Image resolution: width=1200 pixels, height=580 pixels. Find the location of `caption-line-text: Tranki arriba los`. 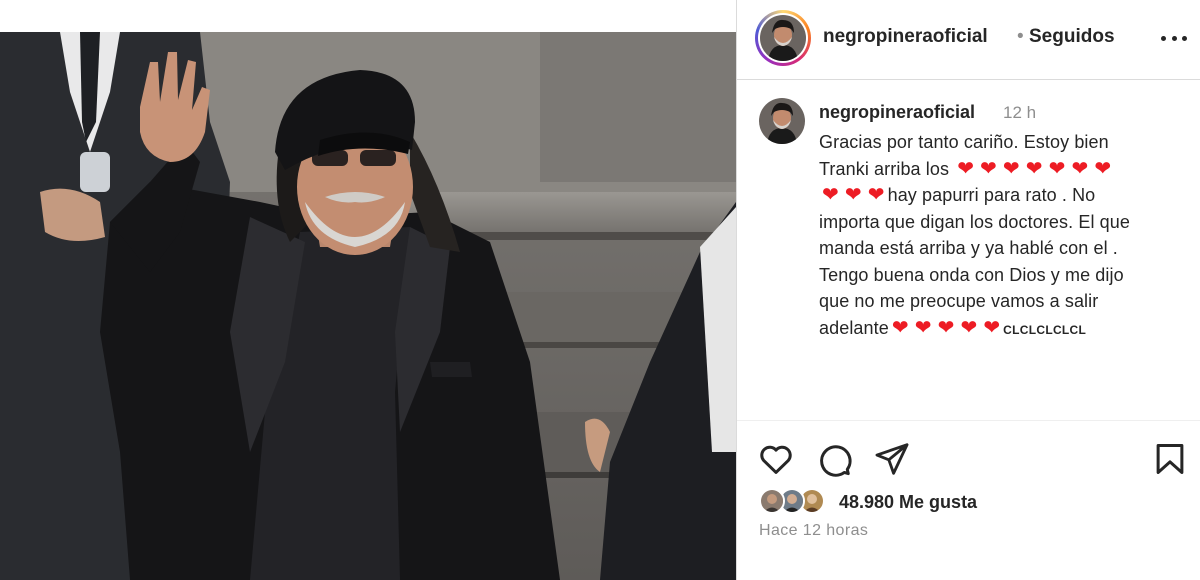

caption-line-text: Tranki arriba los is located at coordinates (884, 168).